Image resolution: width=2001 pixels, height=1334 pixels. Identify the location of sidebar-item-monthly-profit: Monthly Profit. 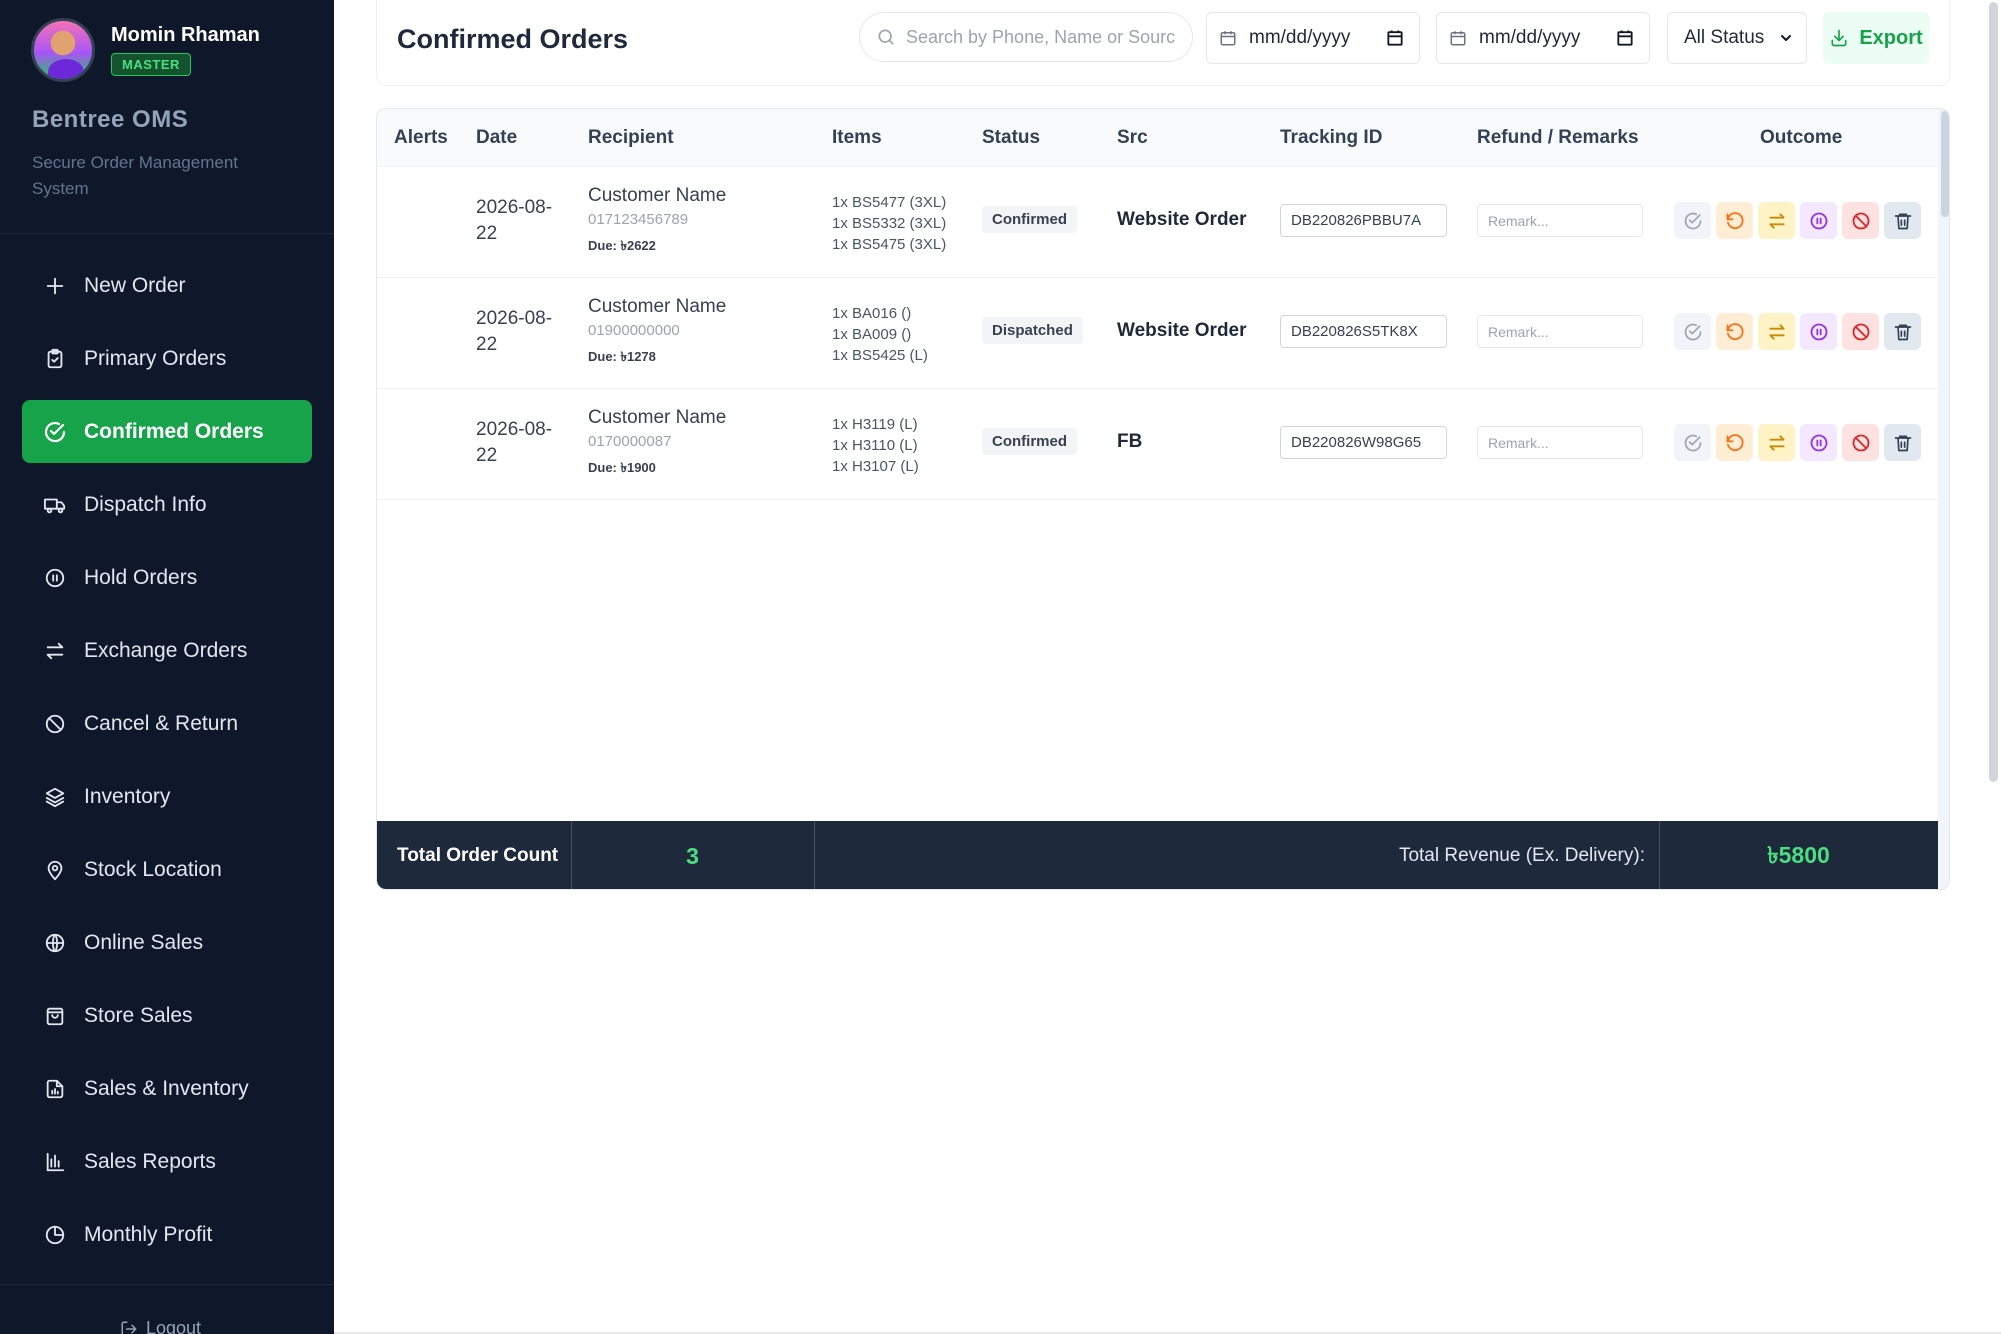
(167, 1234).